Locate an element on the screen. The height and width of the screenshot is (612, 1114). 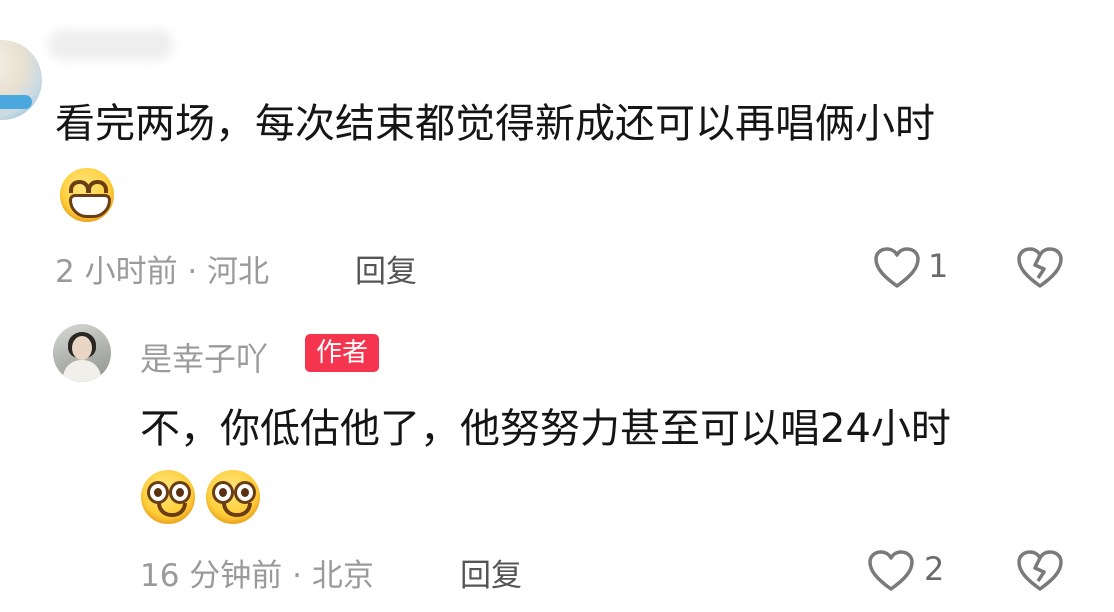
username-blurred is located at coordinates (110, 45).